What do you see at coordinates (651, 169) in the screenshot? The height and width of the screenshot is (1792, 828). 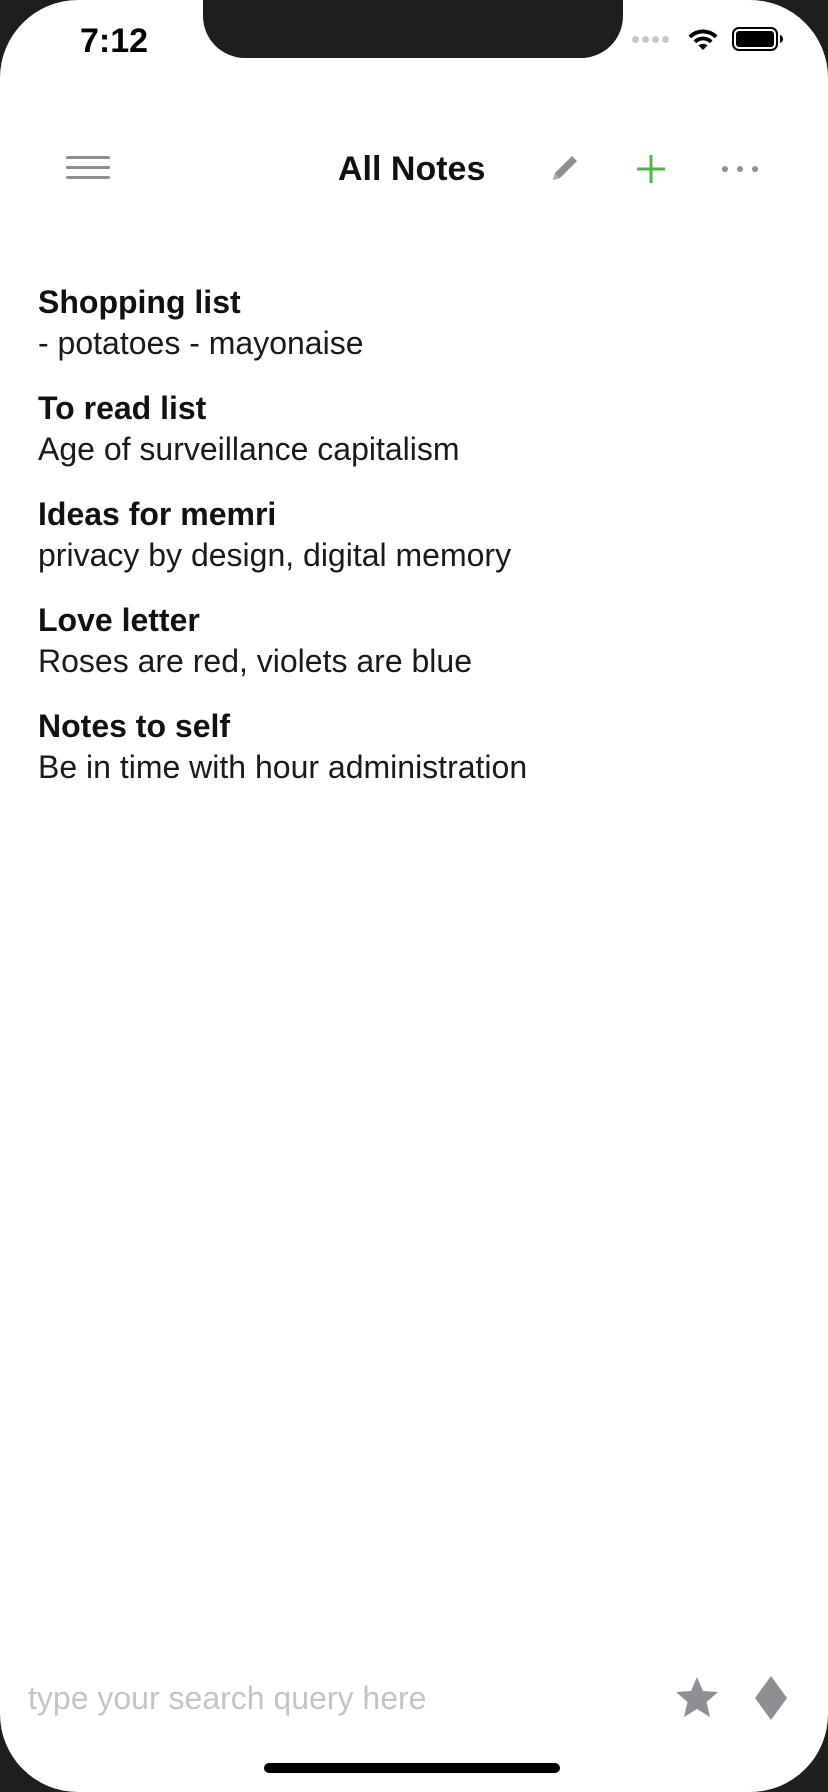 I see `plus-icon` at bounding box center [651, 169].